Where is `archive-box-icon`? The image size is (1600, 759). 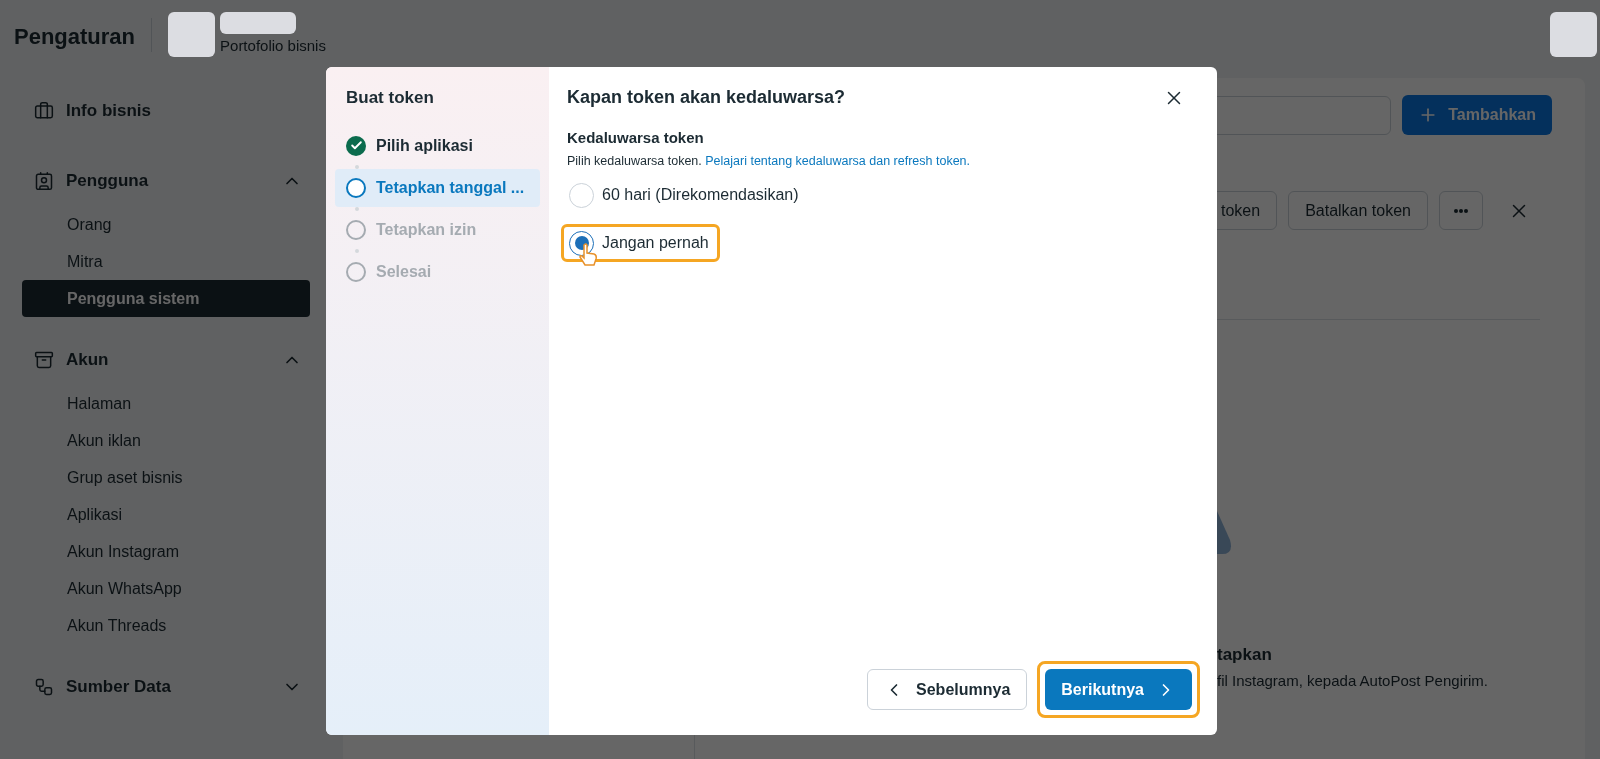 archive-box-icon is located at coordinates (44, 360).